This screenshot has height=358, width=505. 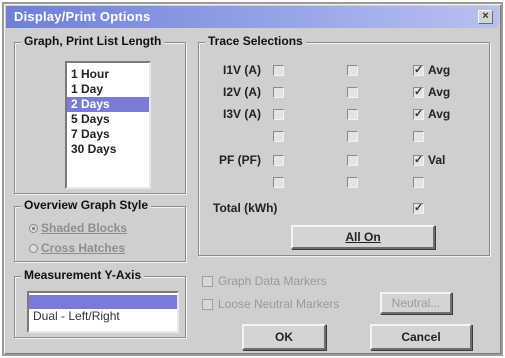 I want to click on trace-i1v-avg-checkbox, so click(x=418, y=69).